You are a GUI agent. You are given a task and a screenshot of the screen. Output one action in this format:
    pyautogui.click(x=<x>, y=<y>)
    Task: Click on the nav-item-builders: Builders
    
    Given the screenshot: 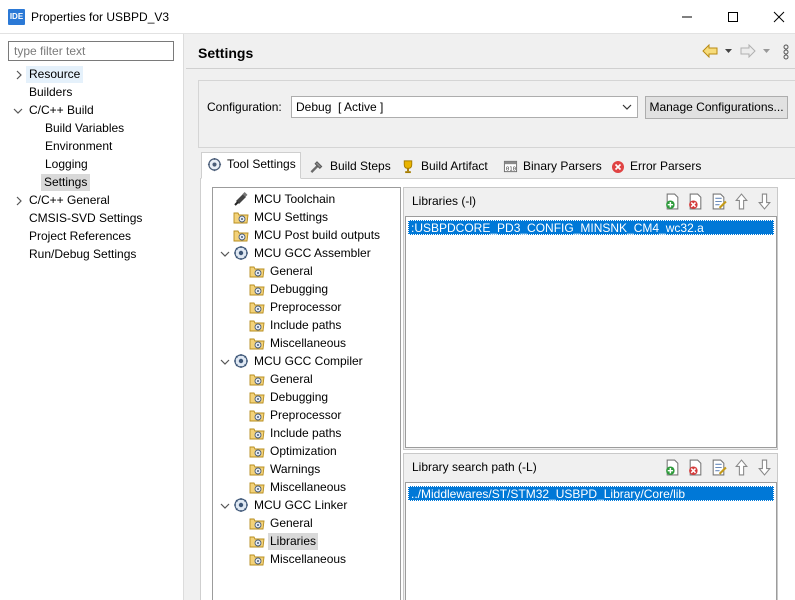 What is the action you would take?
    pyautogui.click(x=50, y=92)
    